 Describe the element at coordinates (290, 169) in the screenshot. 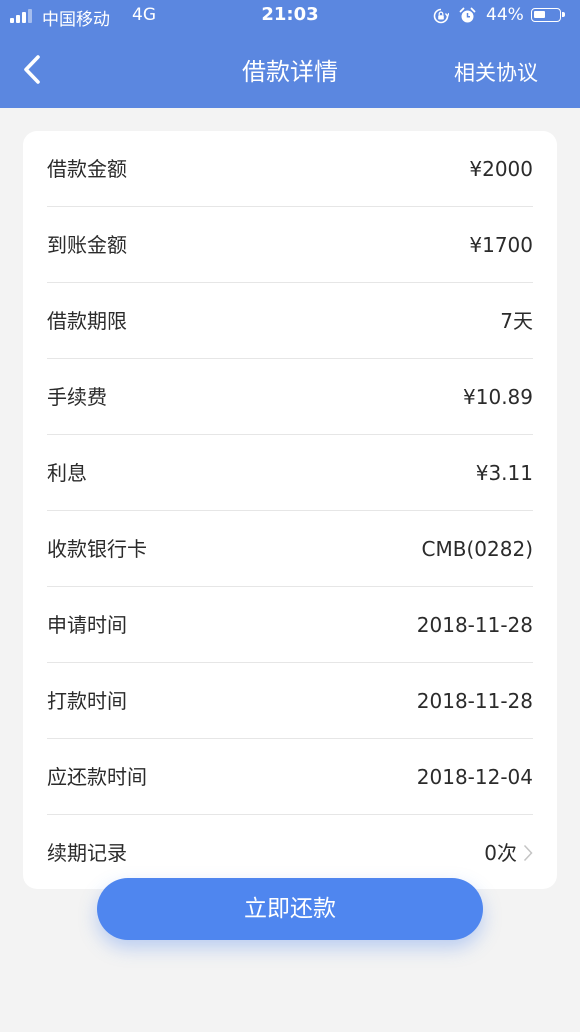

I see `detail-row-loan-amount: 借款金额 ¥2000` at that location.